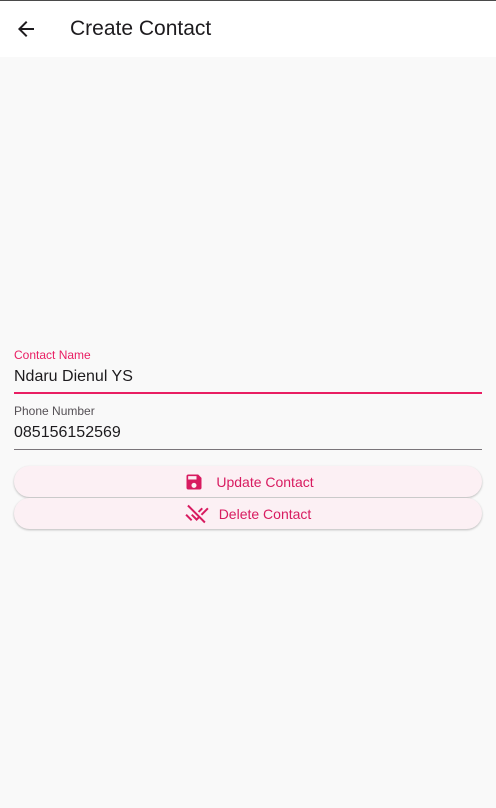  What do you see at coordinates (248, 393) in the screenshot?
I see `contact-name-underline` at bounding box center [248, 393].